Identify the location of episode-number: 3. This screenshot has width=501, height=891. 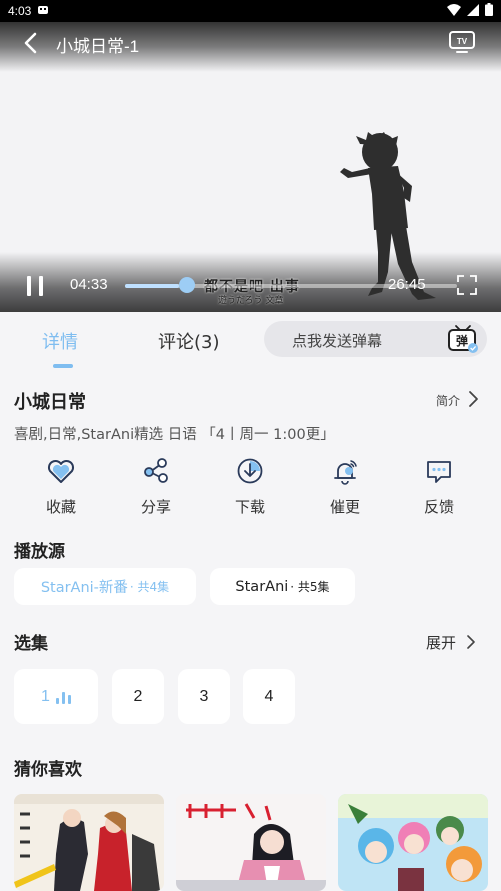
(204, 696).